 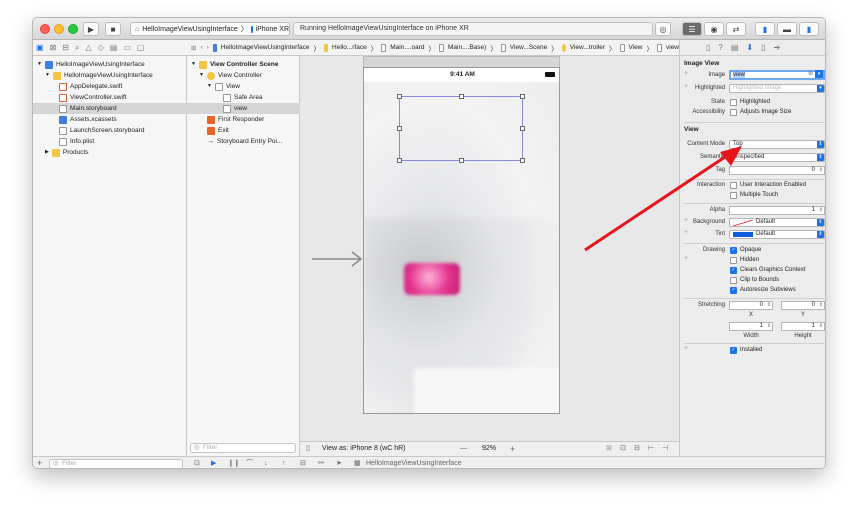 I want to click on breadcrumb-item: View, so click(x=636, y=47).